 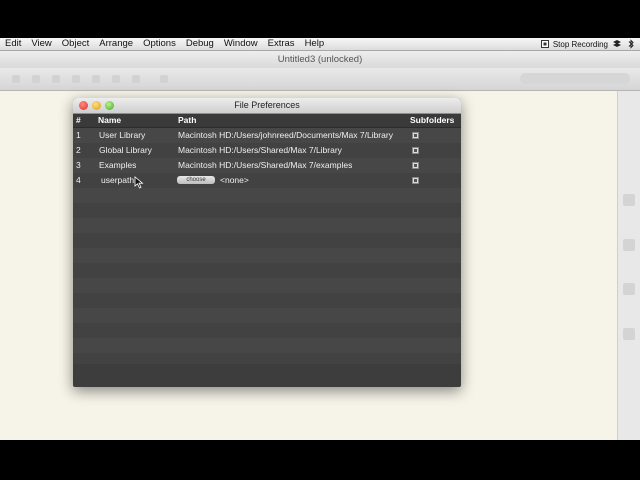 What do you see at coordinates (36, 79) in the screenshot?
I see `toolbar-presentation-icon` at bounding box center [36, 79].